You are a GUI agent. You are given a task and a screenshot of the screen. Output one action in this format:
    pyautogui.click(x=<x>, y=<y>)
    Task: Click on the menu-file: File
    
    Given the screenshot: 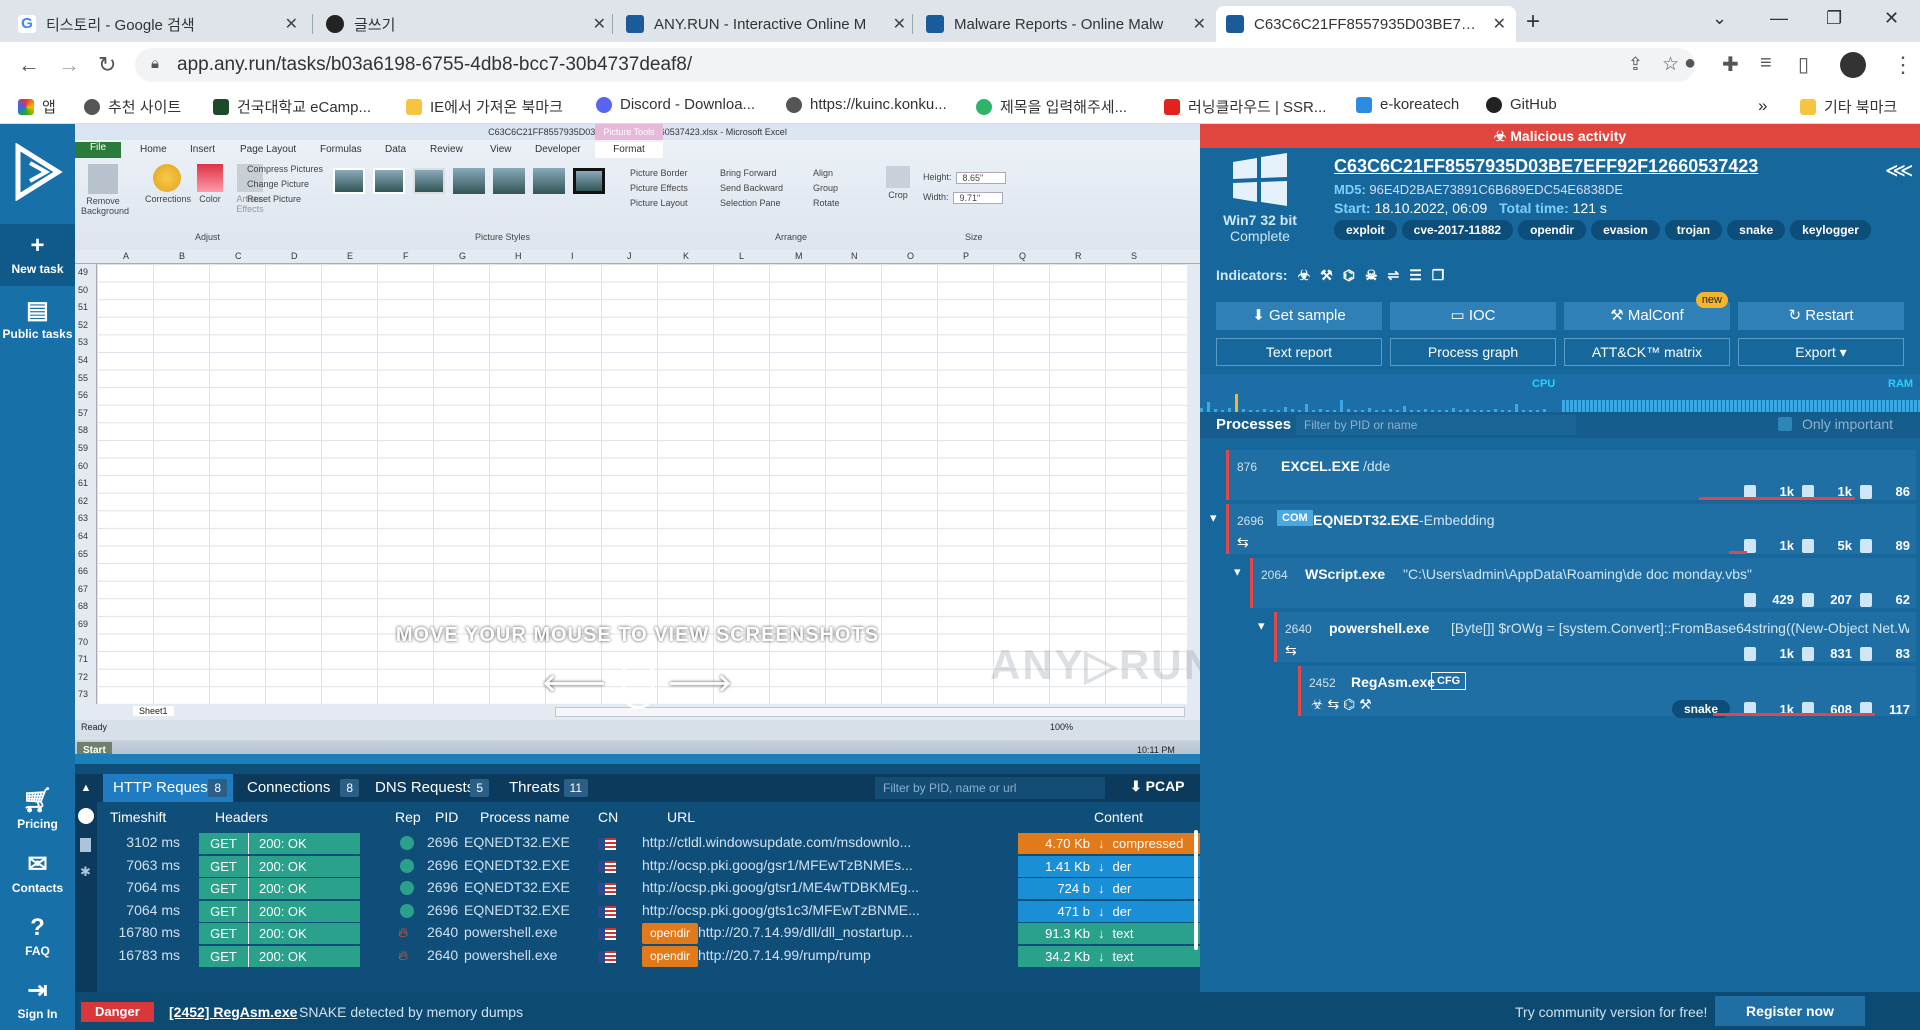 What is the action you would take?
    pyautogui.click(x=98, y=150)
    